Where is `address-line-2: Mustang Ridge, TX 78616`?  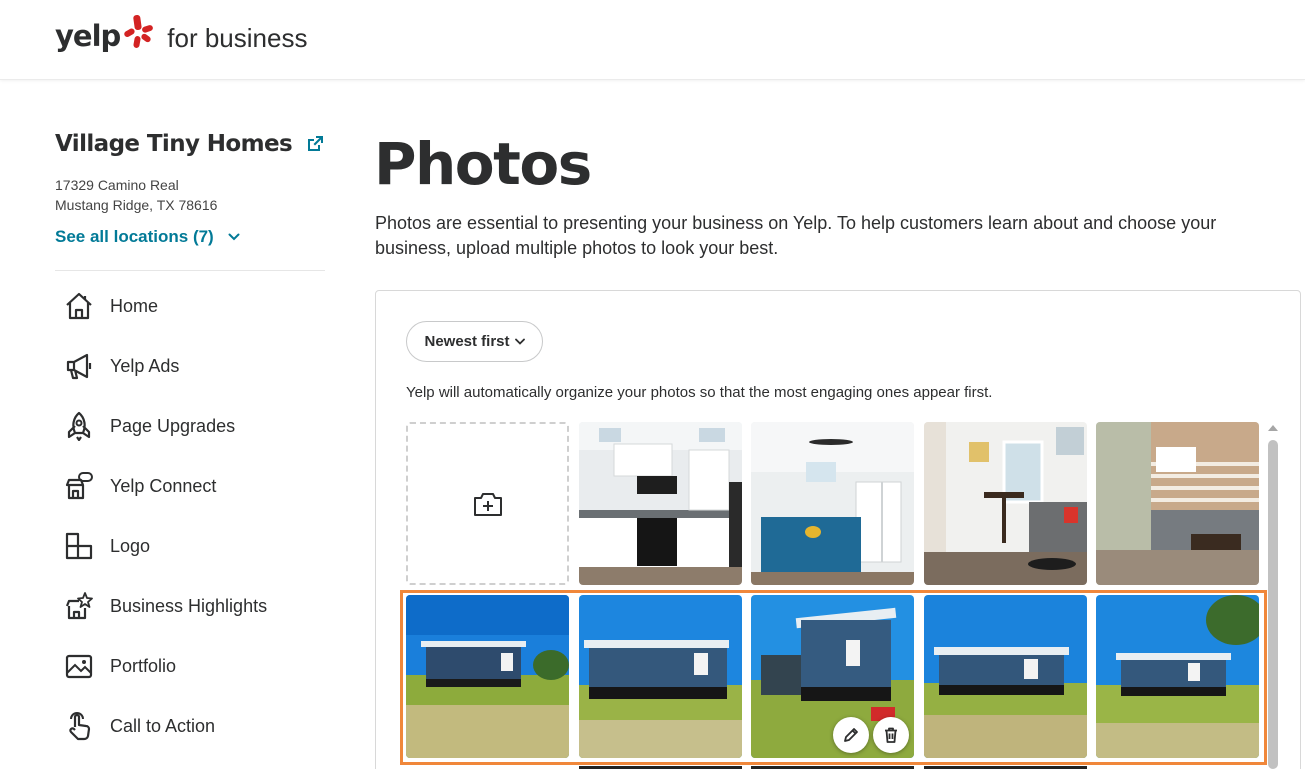
address-line-2: Mustang Ridge, TX 78616 is located at coordinates (136, 205).